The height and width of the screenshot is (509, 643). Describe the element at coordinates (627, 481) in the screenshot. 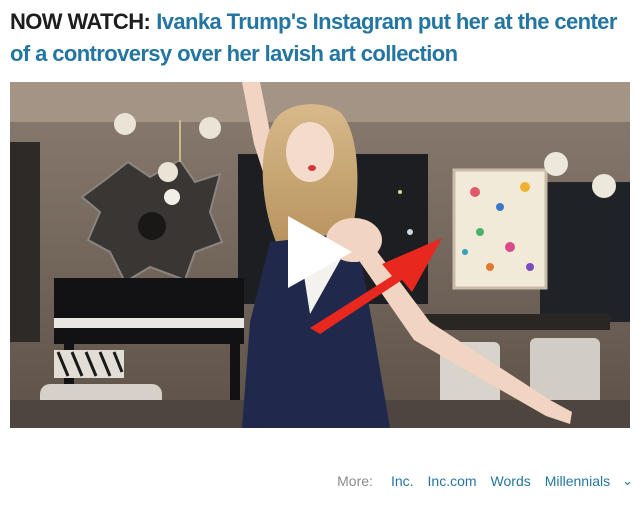

I see `chevron-down-icon: ⌄` at that location.